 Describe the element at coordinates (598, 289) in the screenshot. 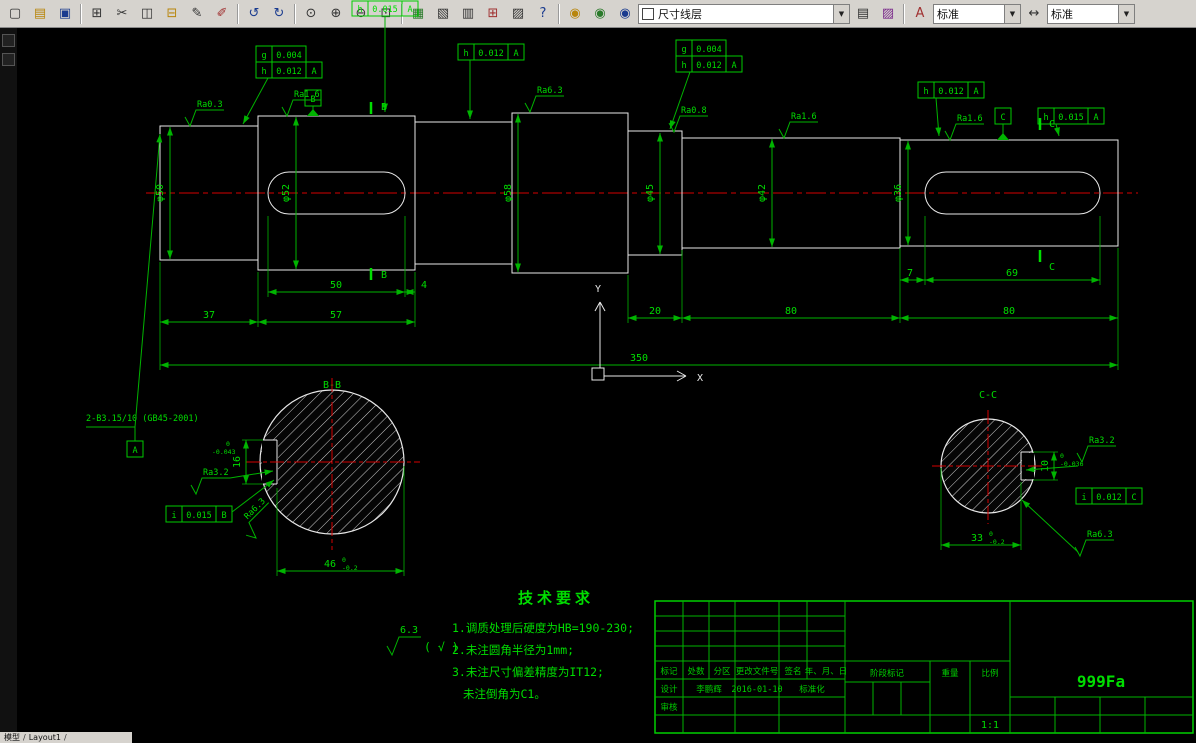

I see `axis-y-label: Y` at that location.